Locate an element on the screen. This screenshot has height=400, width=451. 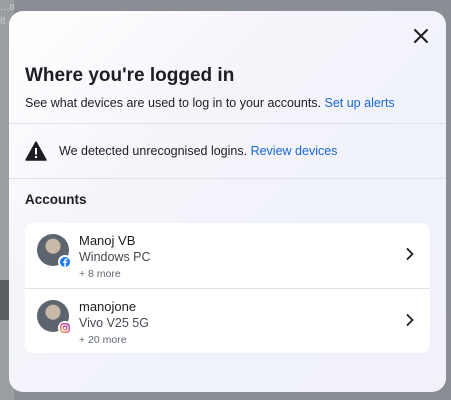
account-more-count: + 20 more is located at coordinates (103, 340).